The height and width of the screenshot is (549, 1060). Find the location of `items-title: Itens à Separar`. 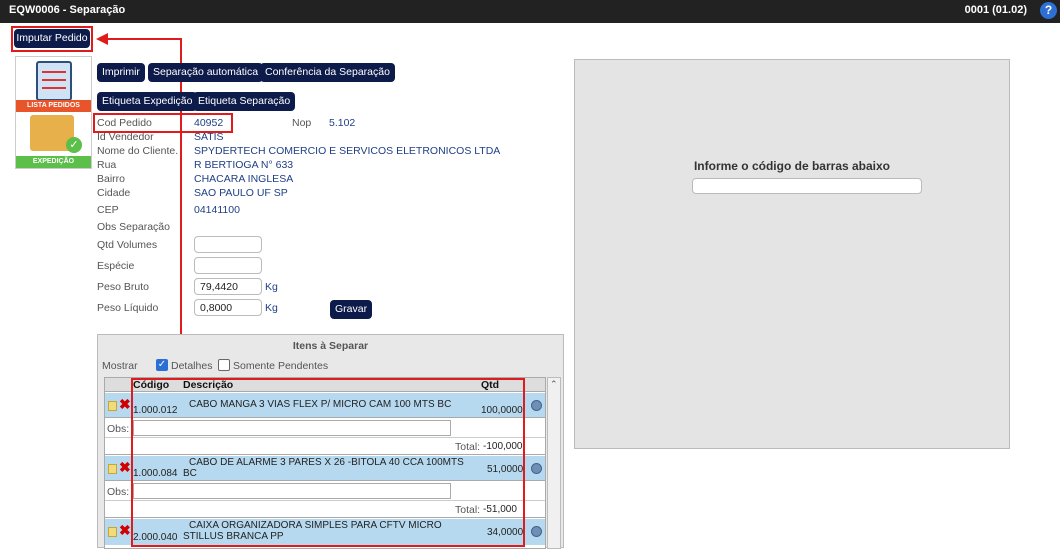

items-title: Itens à Separar is located at coordinates (330, 346).